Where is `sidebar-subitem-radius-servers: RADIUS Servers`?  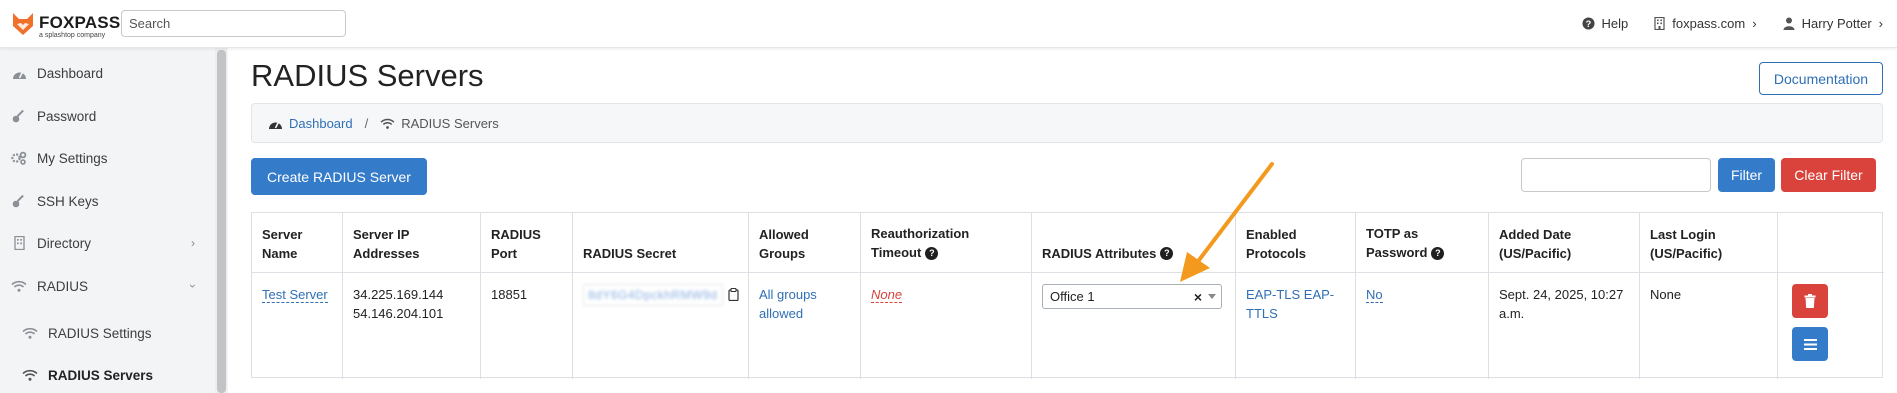 sidebar-subitem-radius-servers: RADIUS Servers is located at coordinates (117, 375).